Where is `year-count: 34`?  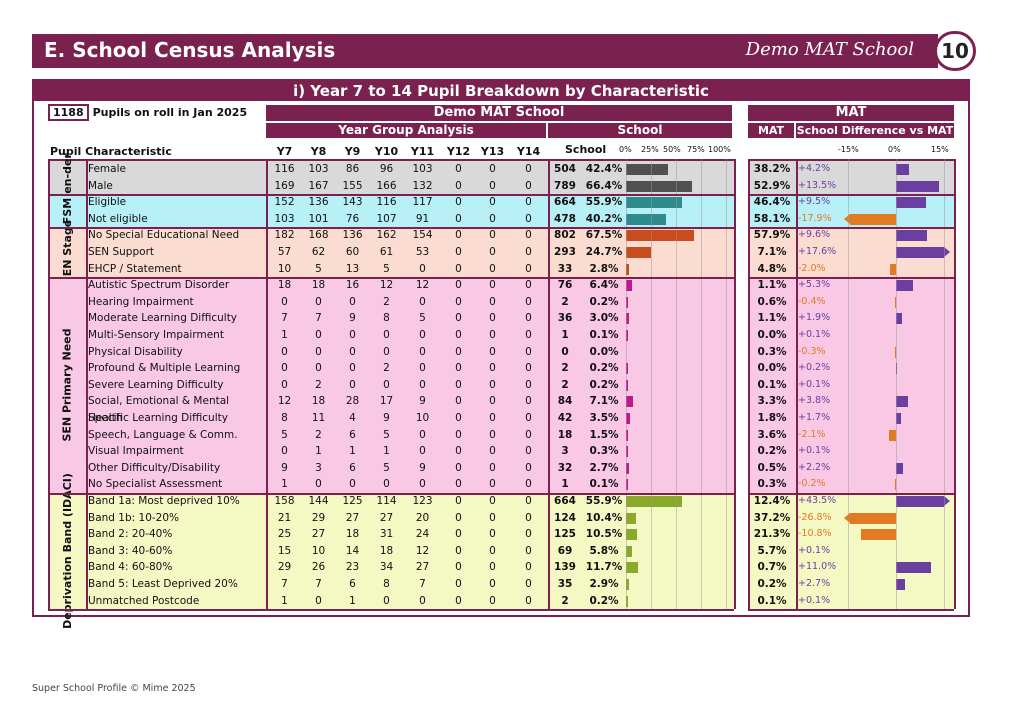
year-count: 34 is located at coordinates (386, 567).